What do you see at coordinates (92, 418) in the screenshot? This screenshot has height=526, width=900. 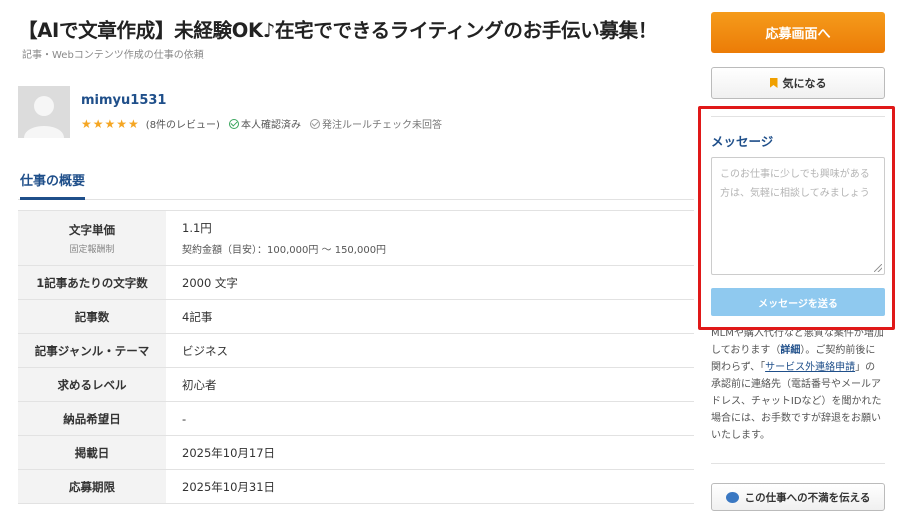 I see `row-label: 納品希望日` at bounding box center [92, 418].